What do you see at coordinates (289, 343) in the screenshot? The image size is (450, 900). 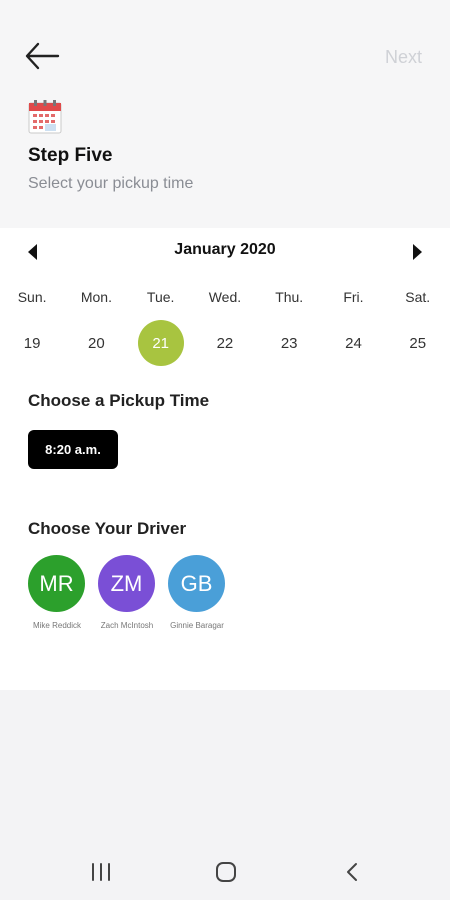 I see `day-cell: 23` at bounding box center [289, 343].